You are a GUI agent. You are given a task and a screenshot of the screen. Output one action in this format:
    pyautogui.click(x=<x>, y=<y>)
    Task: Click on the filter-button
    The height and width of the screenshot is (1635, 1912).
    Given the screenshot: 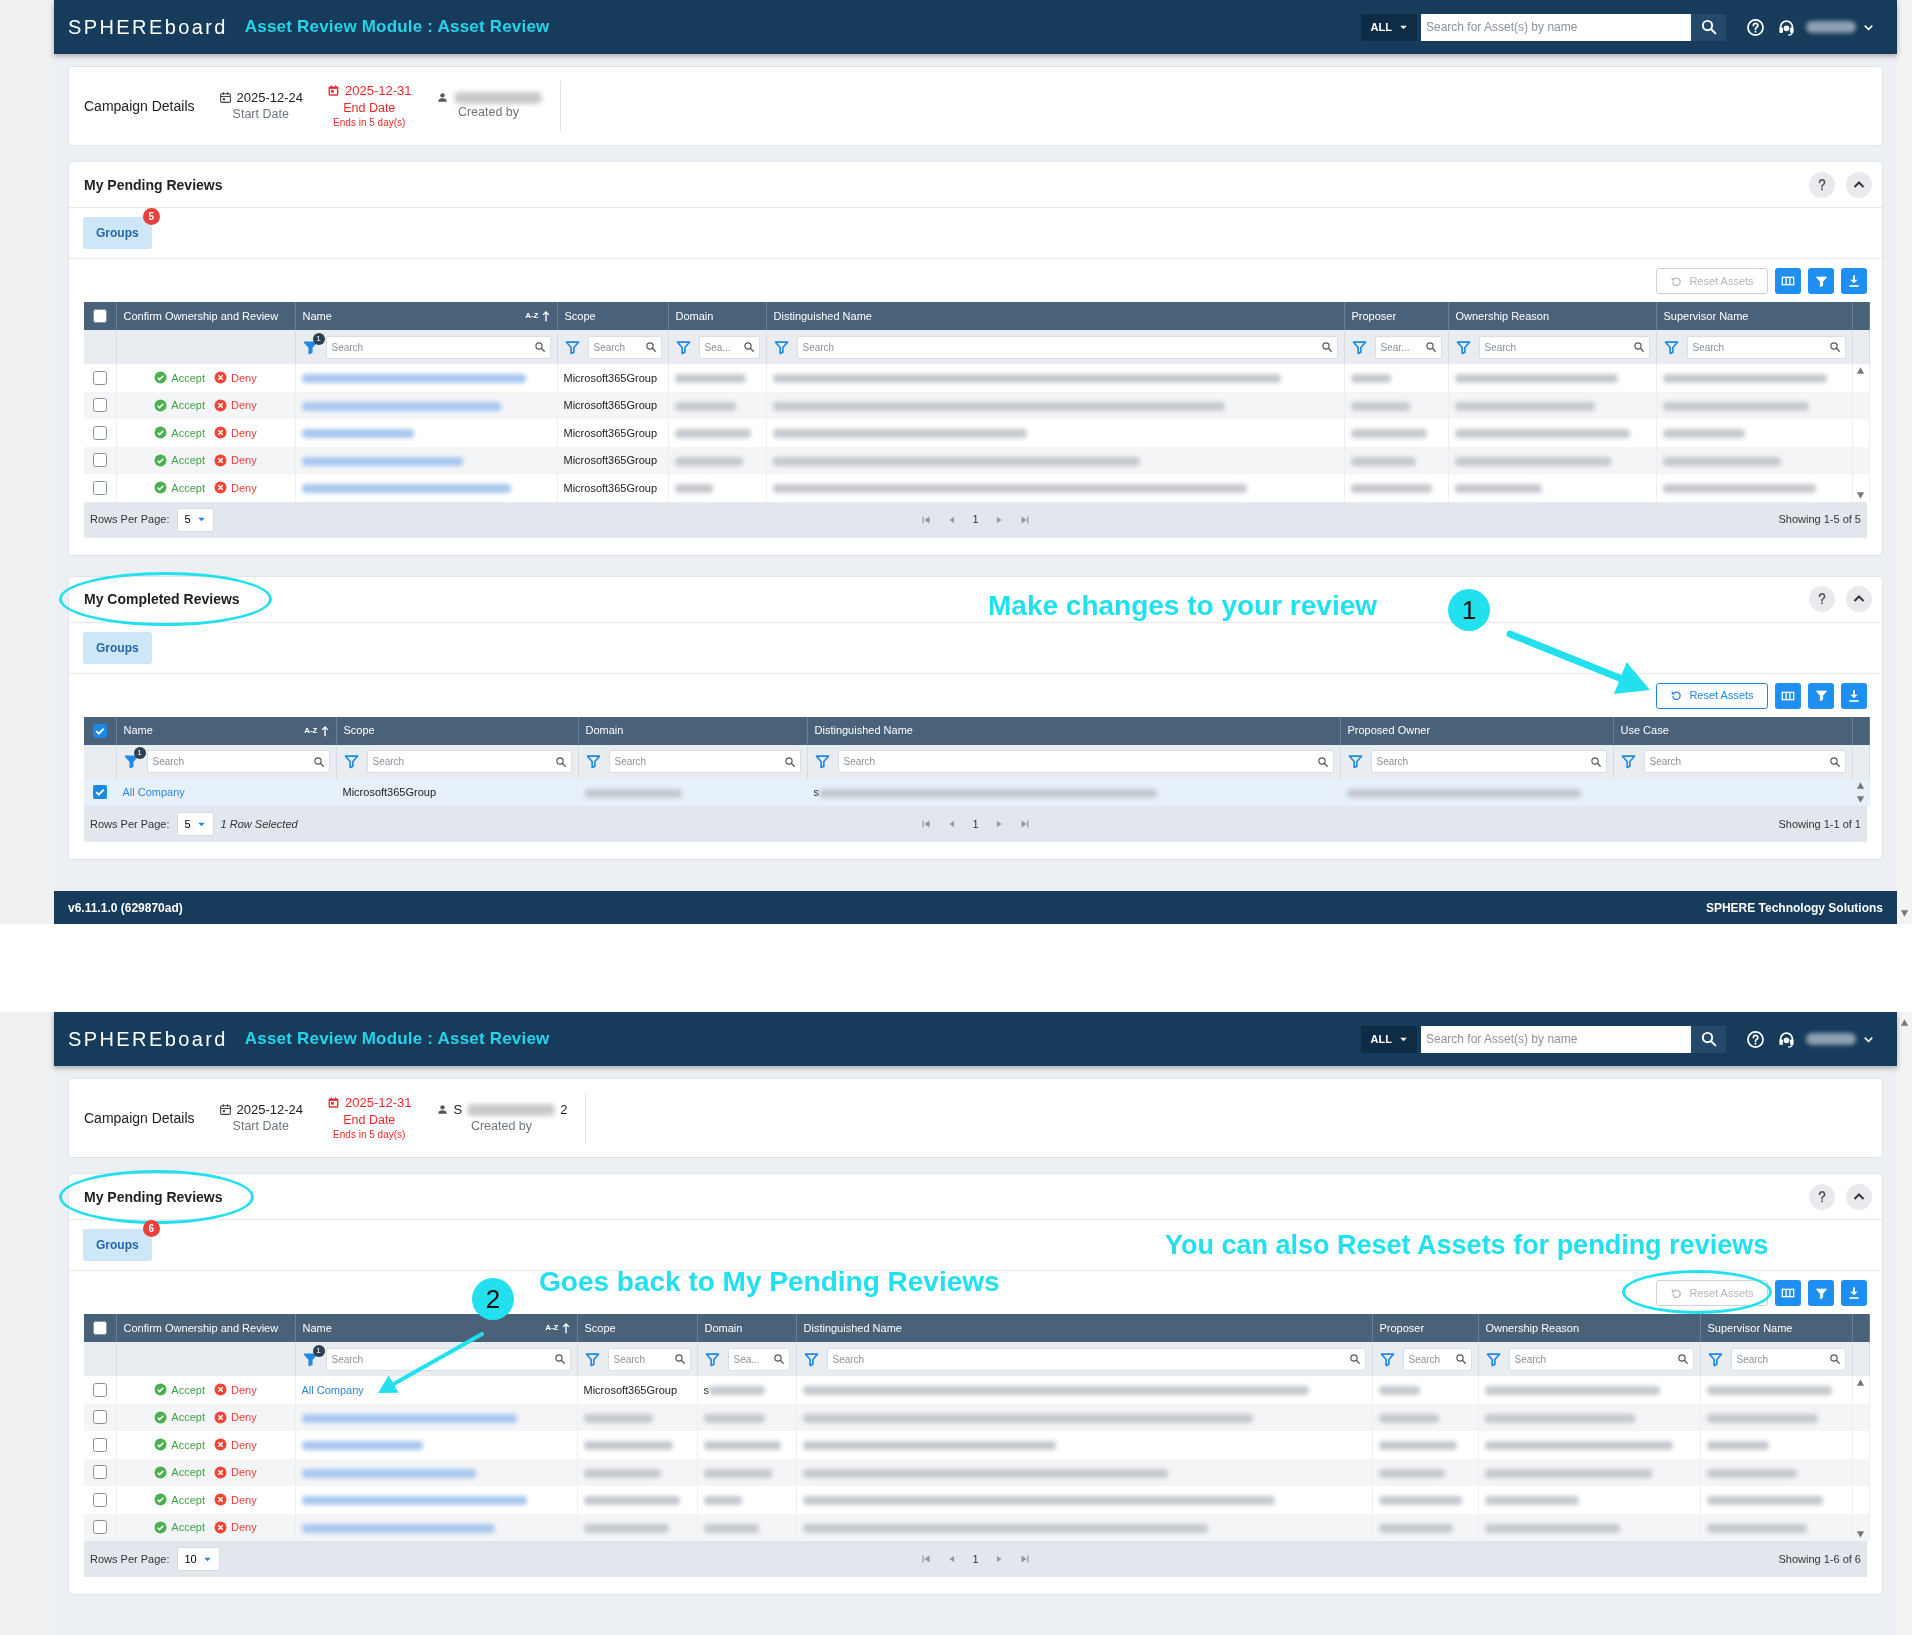 What is the action you would take?
    pyautogui.click(x=1821, y=281)
    